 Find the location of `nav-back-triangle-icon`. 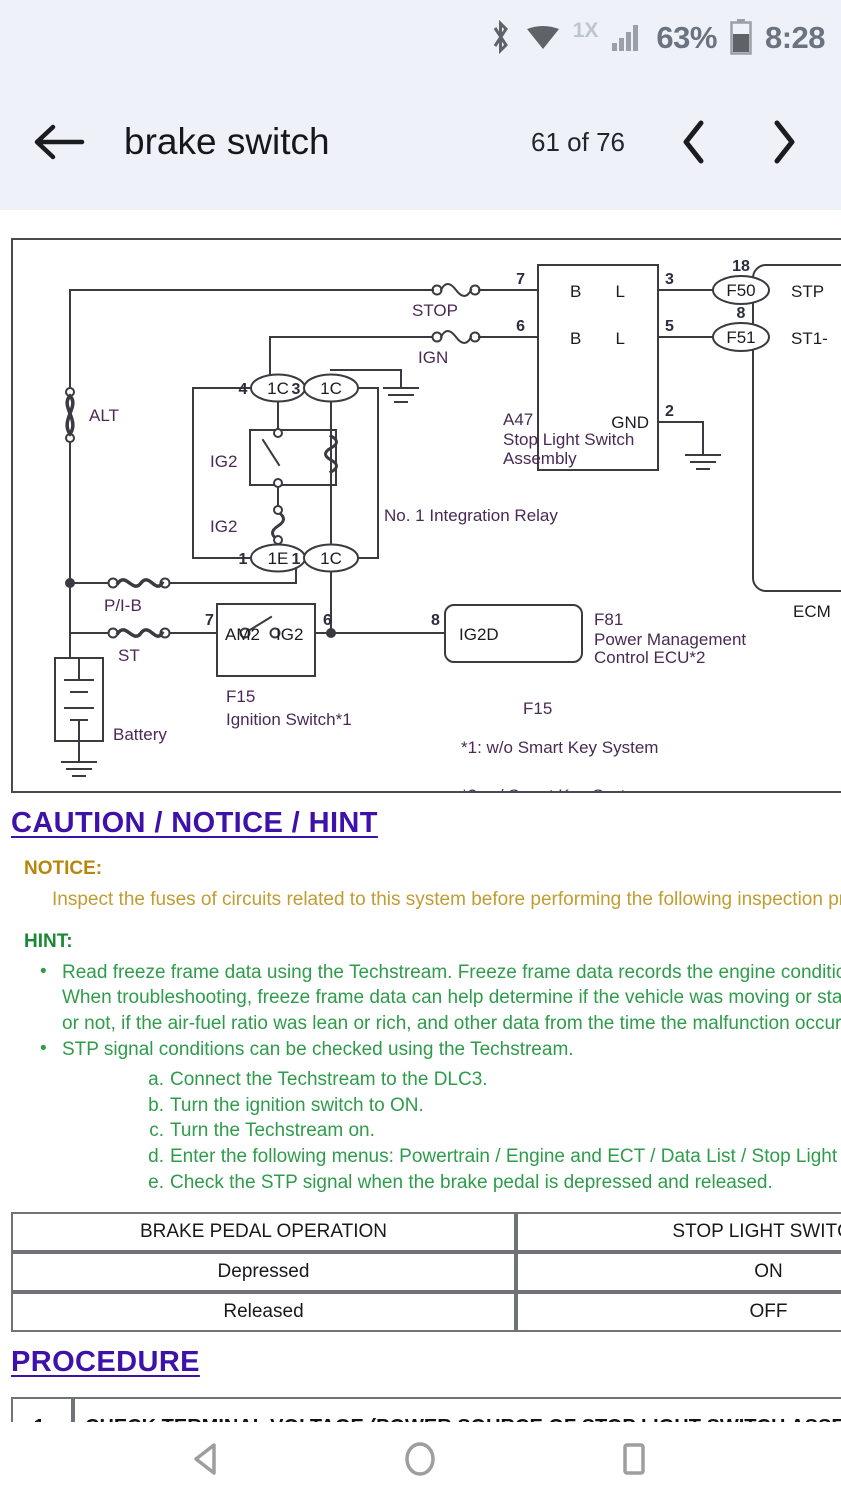

nav-back-triangle-icon is located at coordinates (207, 1459).